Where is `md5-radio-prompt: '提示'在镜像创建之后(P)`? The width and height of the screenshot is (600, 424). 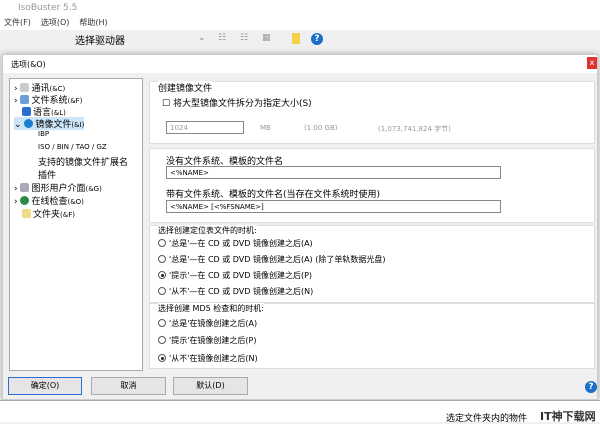 md5-radio-prompt: '提示'在镜像创建之后(P) is located at coordinates (207, 340).